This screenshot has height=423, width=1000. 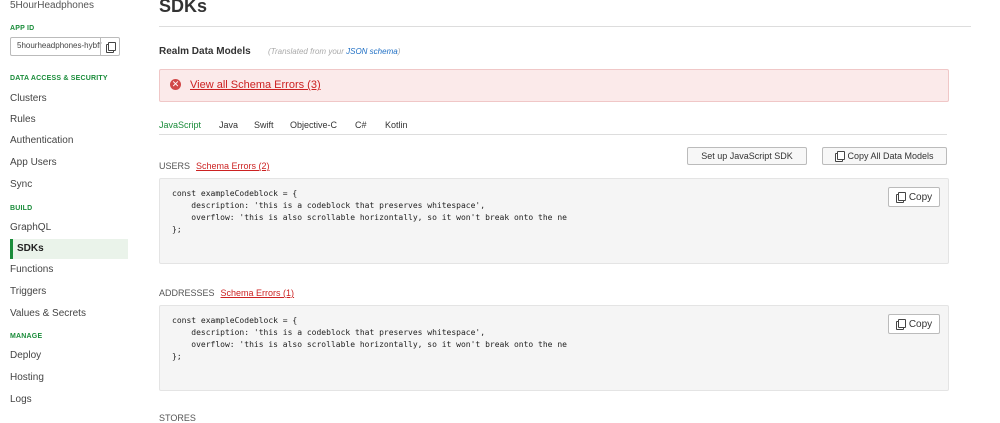 I want to click on realm-data-models-subtitle: (Translated from your JSON schema), so click(x=334, y=51).